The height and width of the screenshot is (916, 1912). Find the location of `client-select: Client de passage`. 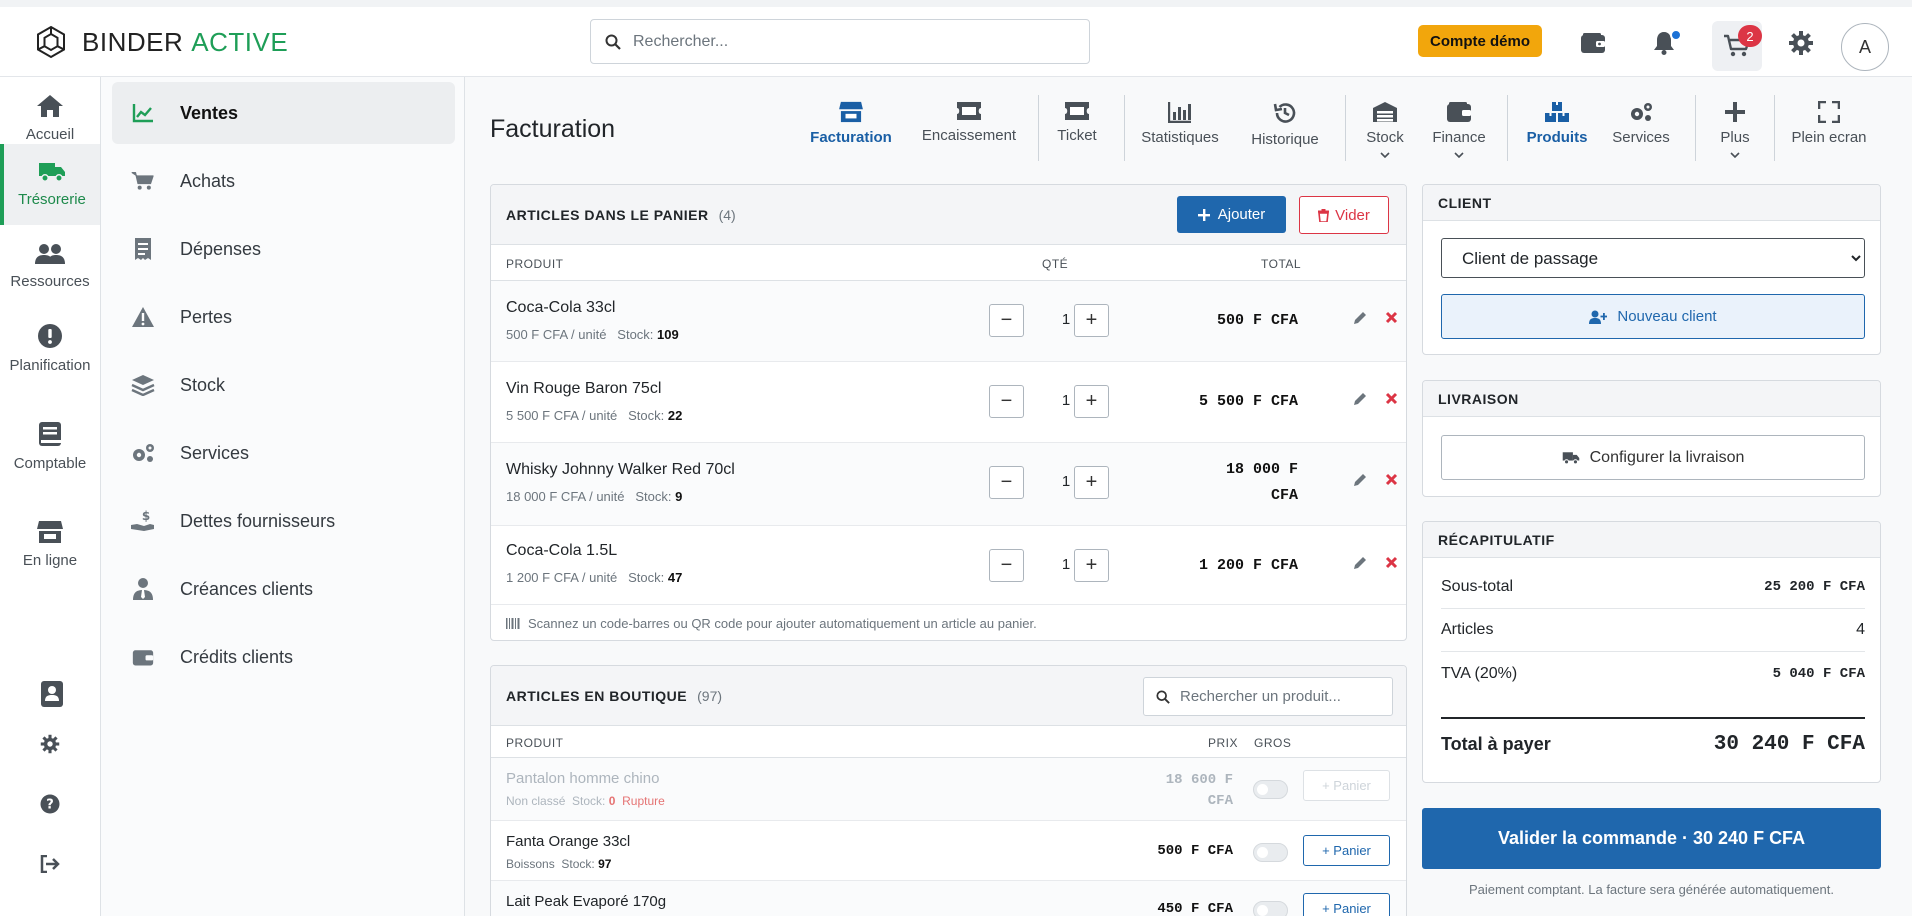

client-select: Client de passage is located at coordinates (1653, 258).